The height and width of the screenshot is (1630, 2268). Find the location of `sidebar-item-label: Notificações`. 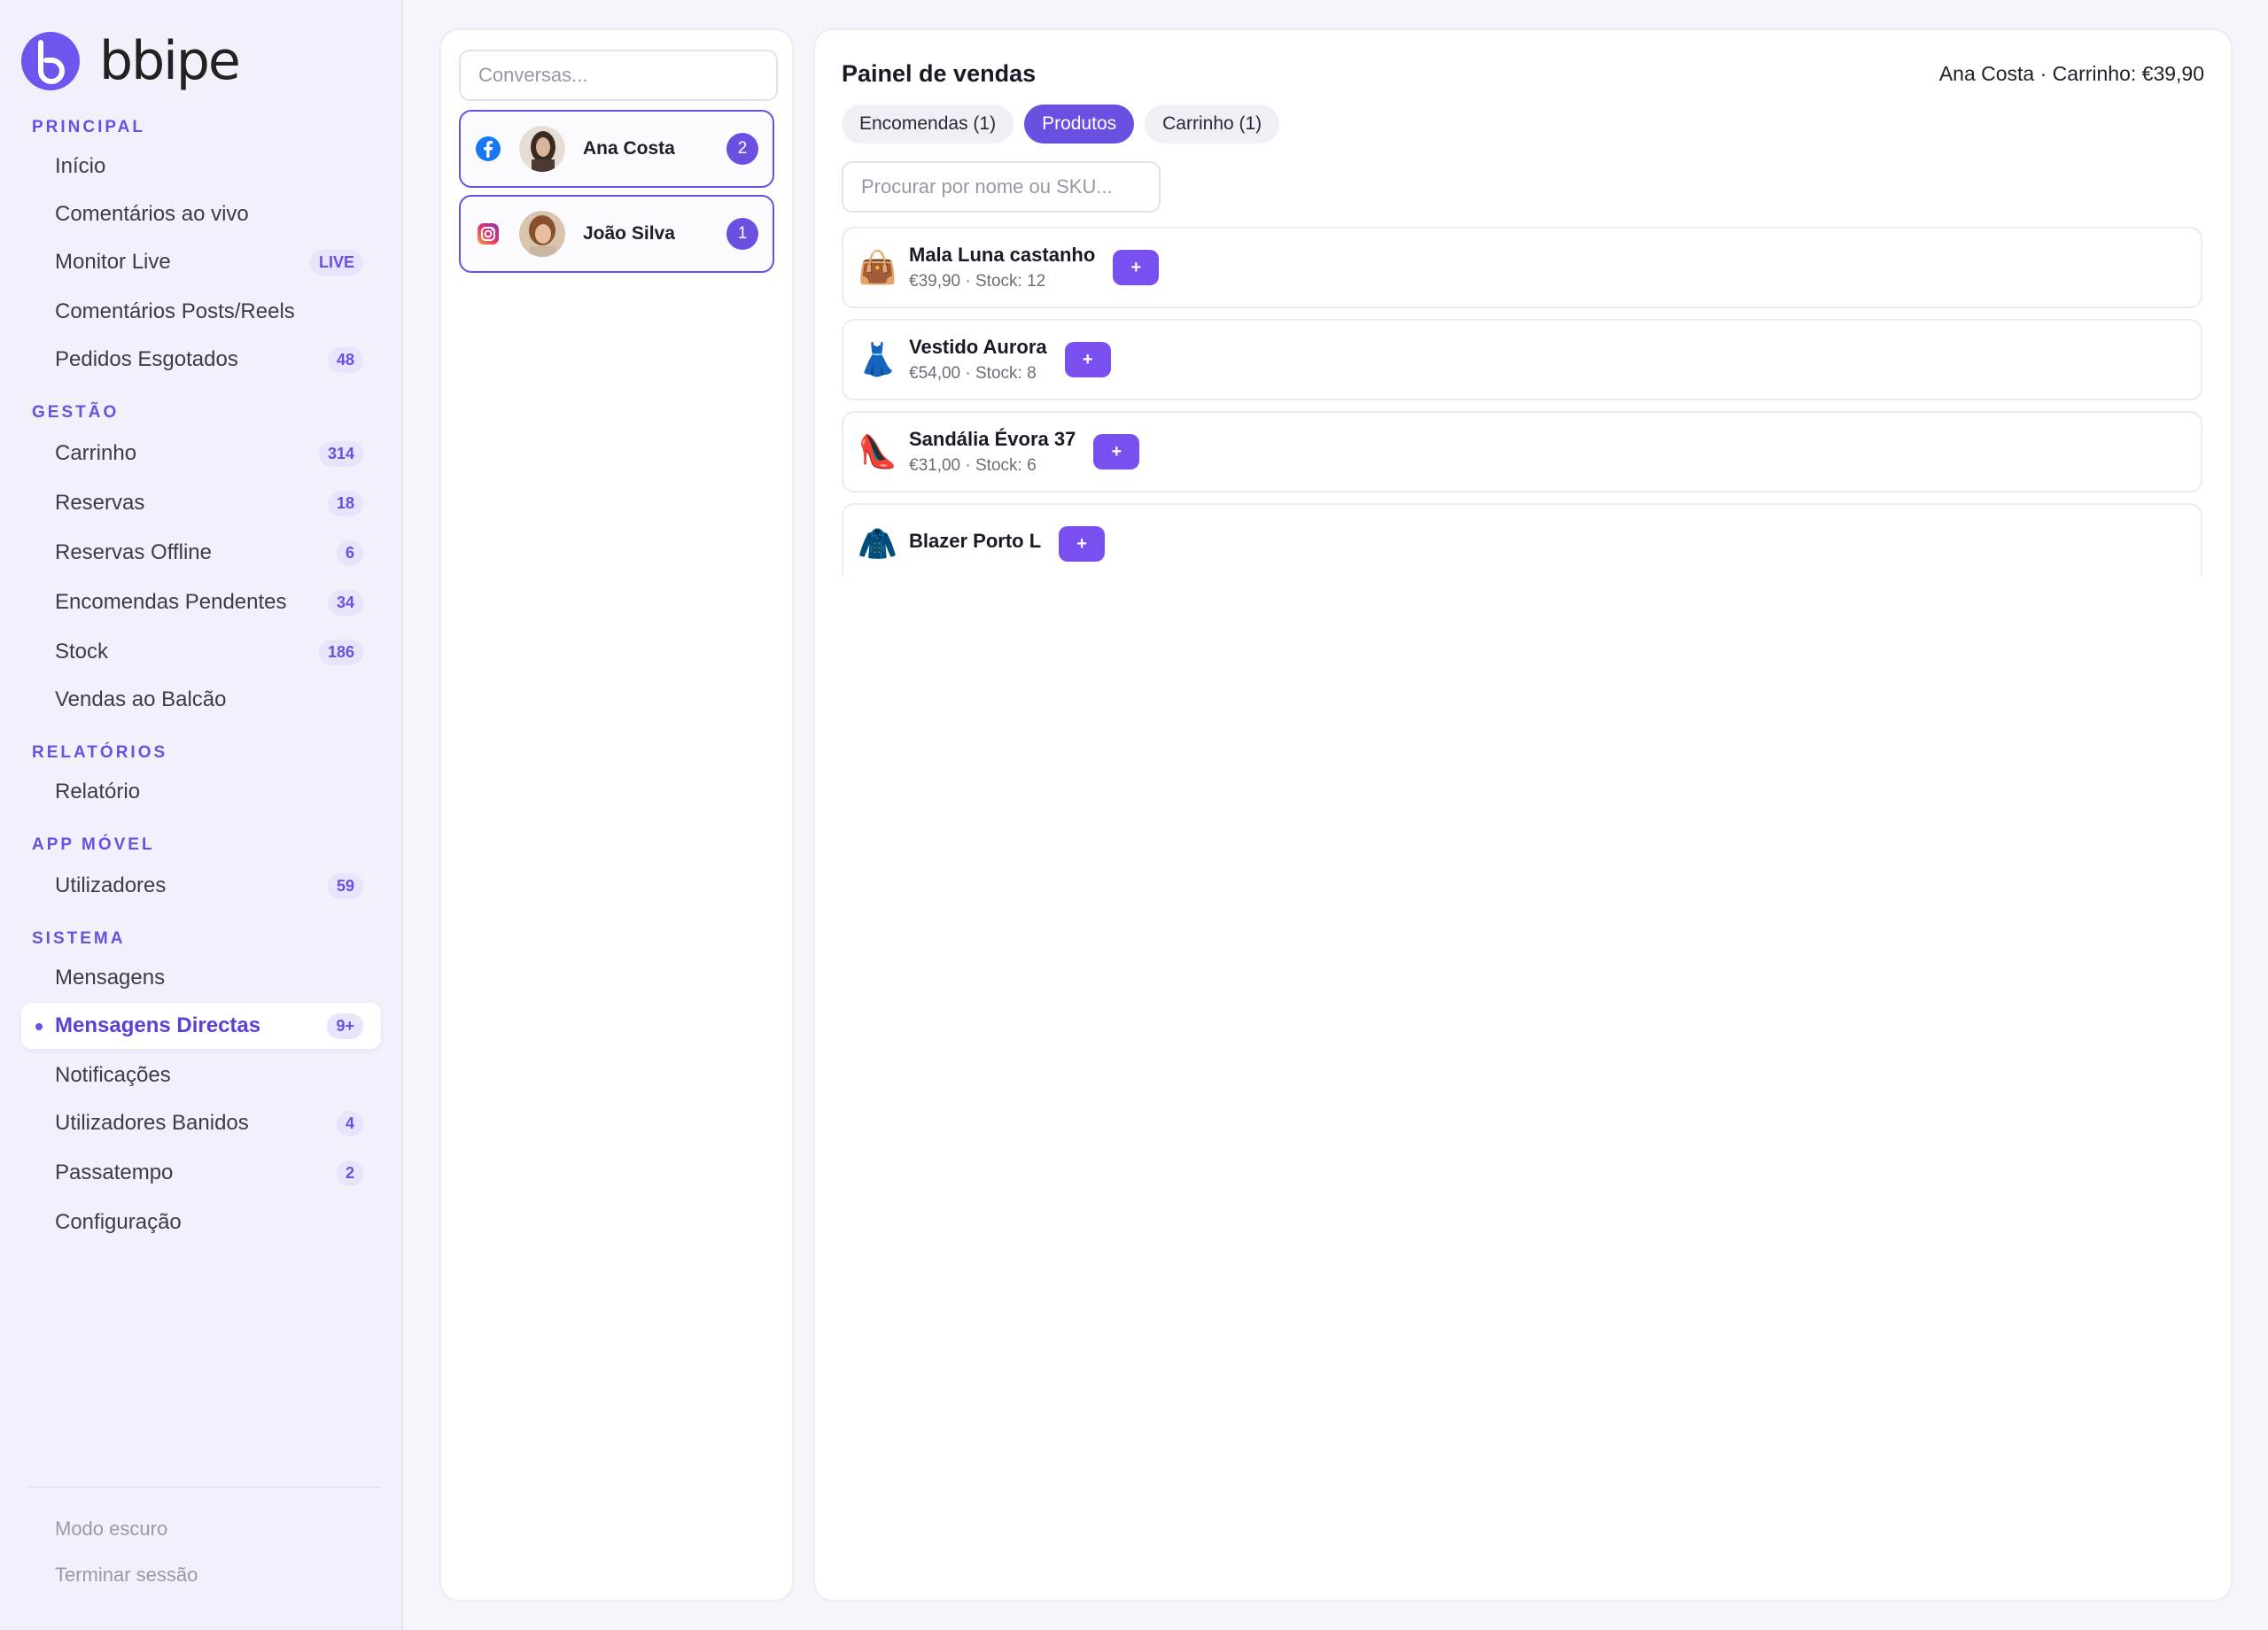

sidebar-item-label: Notificações is located at coordinates (113, 1075).